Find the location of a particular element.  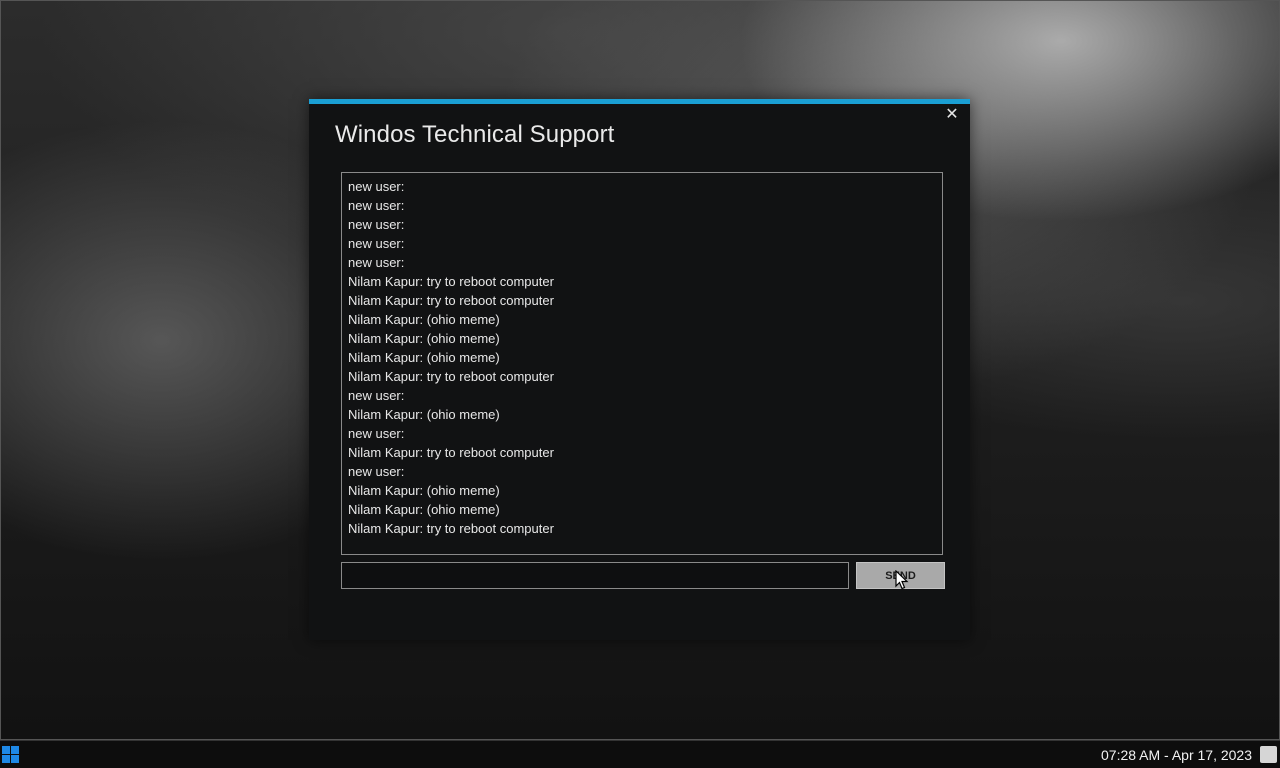

taskbar: 07:28 AM - Apr 17, 2023 is located at coordinates (640, 754).